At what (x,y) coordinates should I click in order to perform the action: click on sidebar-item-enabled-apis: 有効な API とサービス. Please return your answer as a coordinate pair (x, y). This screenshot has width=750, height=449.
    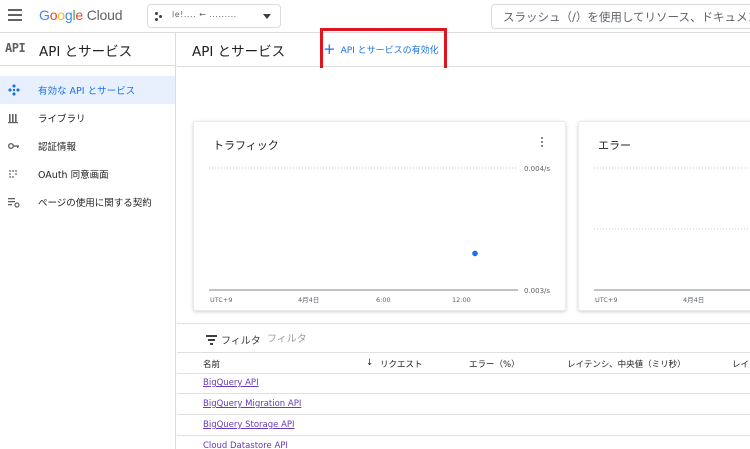
    Looking at the image, I should click on (87, 90).